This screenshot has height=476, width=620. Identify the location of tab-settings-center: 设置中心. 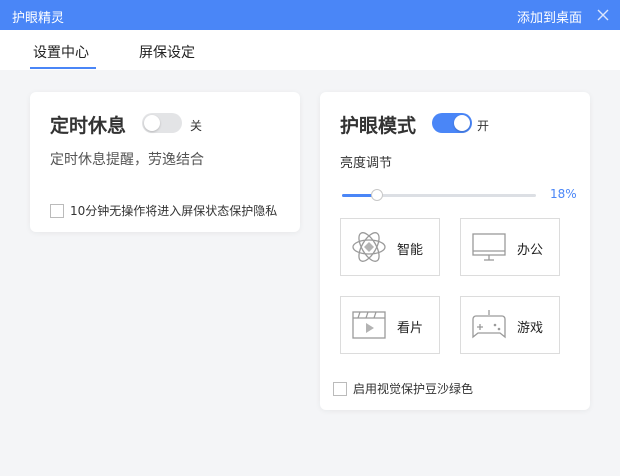
(61, 52).